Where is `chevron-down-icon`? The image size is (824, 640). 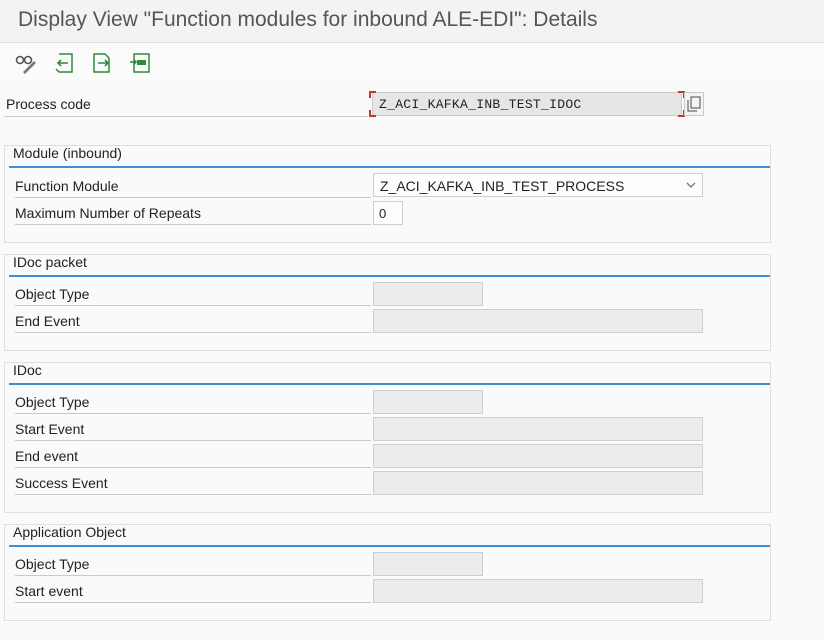 chevron-down-icon is located at coordinates (691, 185).